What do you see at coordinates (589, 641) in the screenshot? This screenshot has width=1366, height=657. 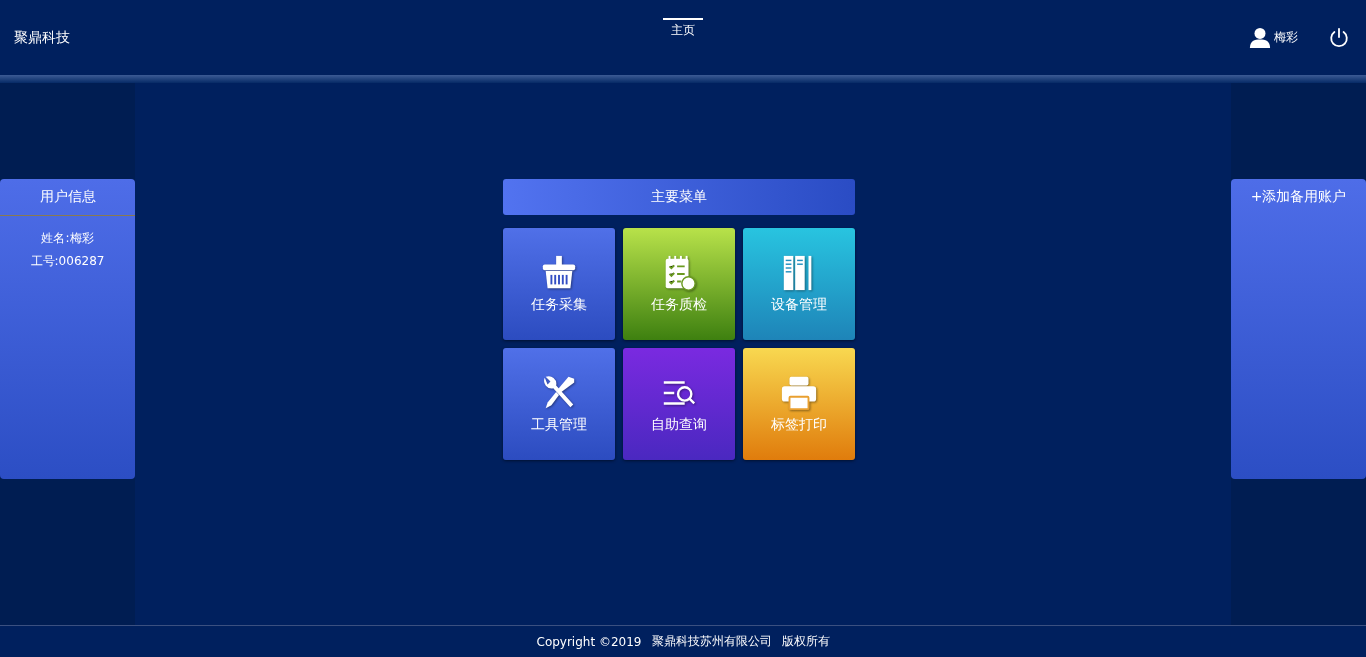 I see `footer-text: Copyright ©2019` at bounding box center [589, 641].